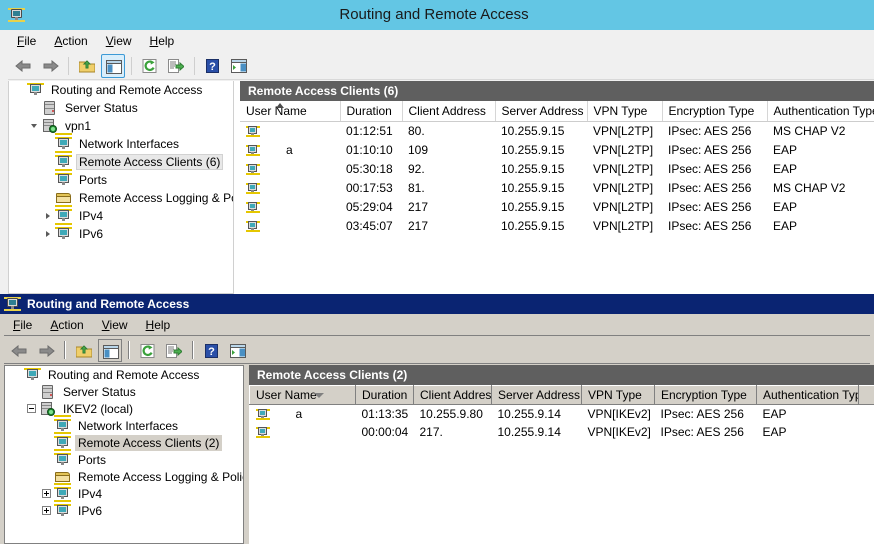 This screenshot has width=874, height=544. Describe the element at coordinates (124, 408) in the screenshot. I see `tree-item-ikev2-local: IKEV2 (local)` at that location.